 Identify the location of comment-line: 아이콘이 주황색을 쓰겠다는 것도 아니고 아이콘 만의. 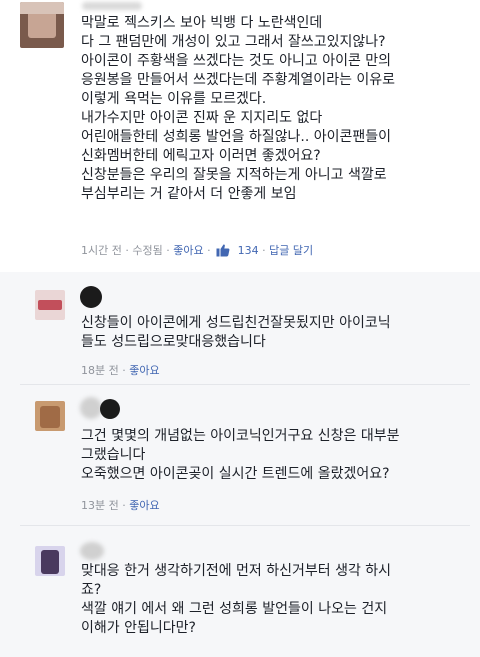
(236, 61).